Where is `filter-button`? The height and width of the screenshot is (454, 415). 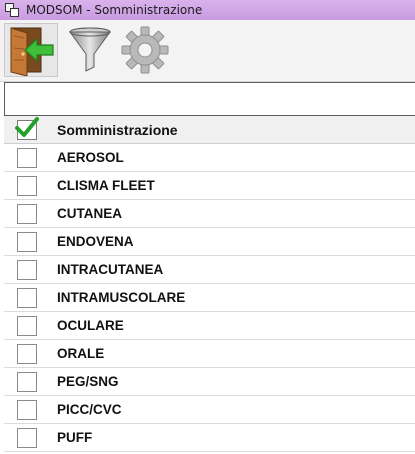
filter-button is located at coordinates (90, 50).